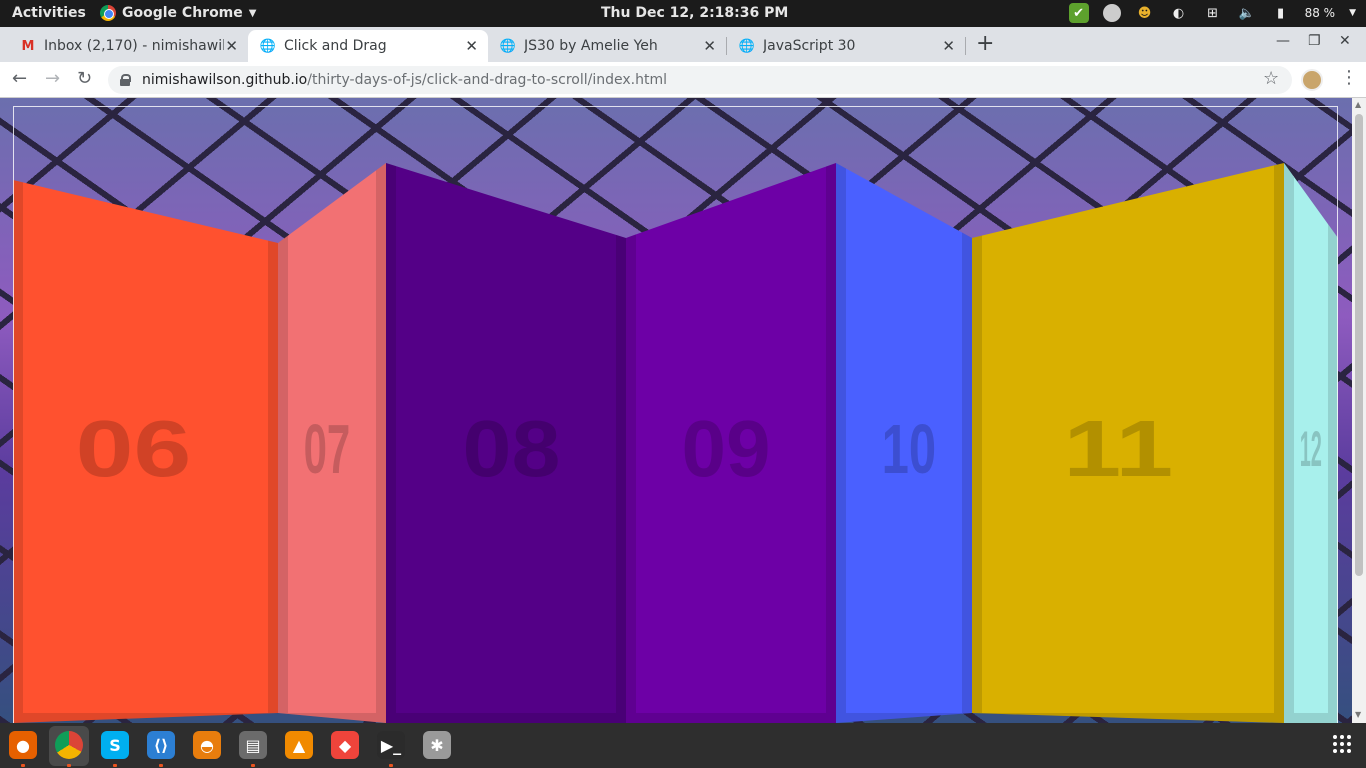 The image size is (1366, 768). Describe the element at coordinates (253, 745) in the screenshot. I see `files-icon: ▤` at that location.